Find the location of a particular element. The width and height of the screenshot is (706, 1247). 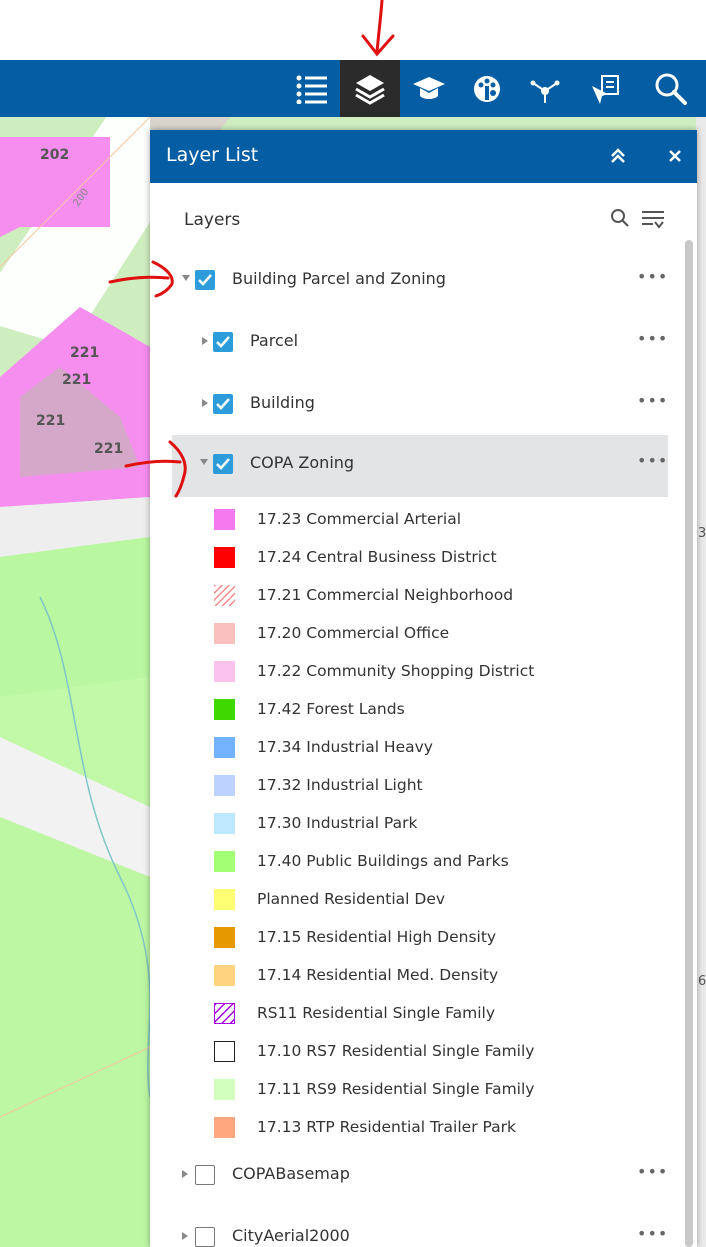

select-button is located at coordinates (605, 88).